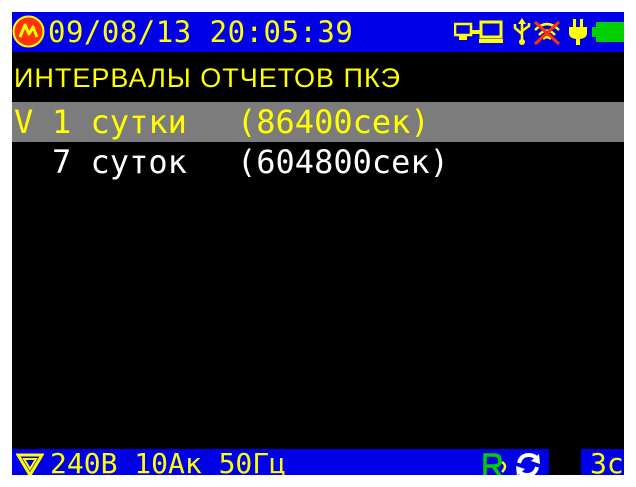 Image resolution: width=636 pixels, height=487 pixels. What do you see at coordinates (608, 32) in the screenshot?
I see `battery-icon` at bounding box center [608, 32].